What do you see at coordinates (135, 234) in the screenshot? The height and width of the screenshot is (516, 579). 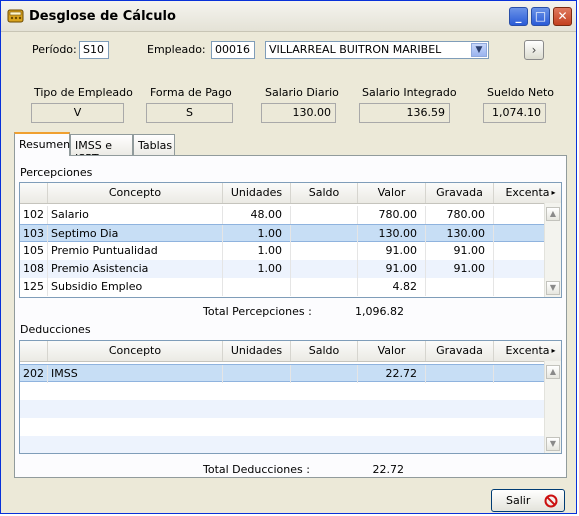 I see `row-concepto: Septimo Dia` at bounding box center [135, 234].